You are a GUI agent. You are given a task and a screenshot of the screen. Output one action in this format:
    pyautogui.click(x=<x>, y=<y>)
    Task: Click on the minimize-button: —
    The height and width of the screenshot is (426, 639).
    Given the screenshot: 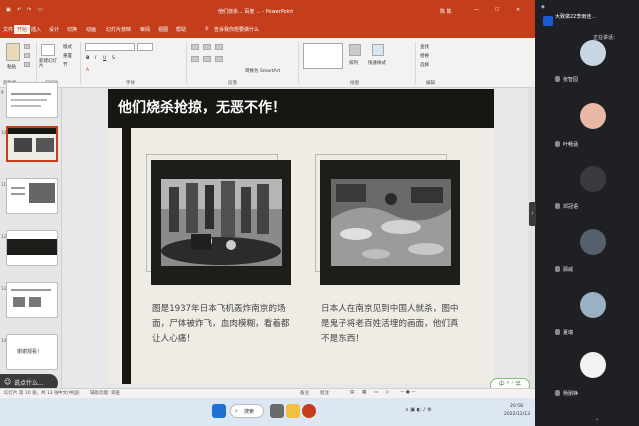 What is the action you would take?
    pyautogui.click(x=476, y=10)
    